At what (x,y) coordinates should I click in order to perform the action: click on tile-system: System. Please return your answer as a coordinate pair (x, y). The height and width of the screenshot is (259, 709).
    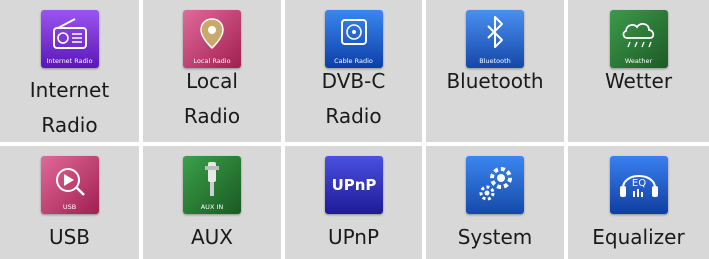
    Looking at the image, I should click on (497, 202).